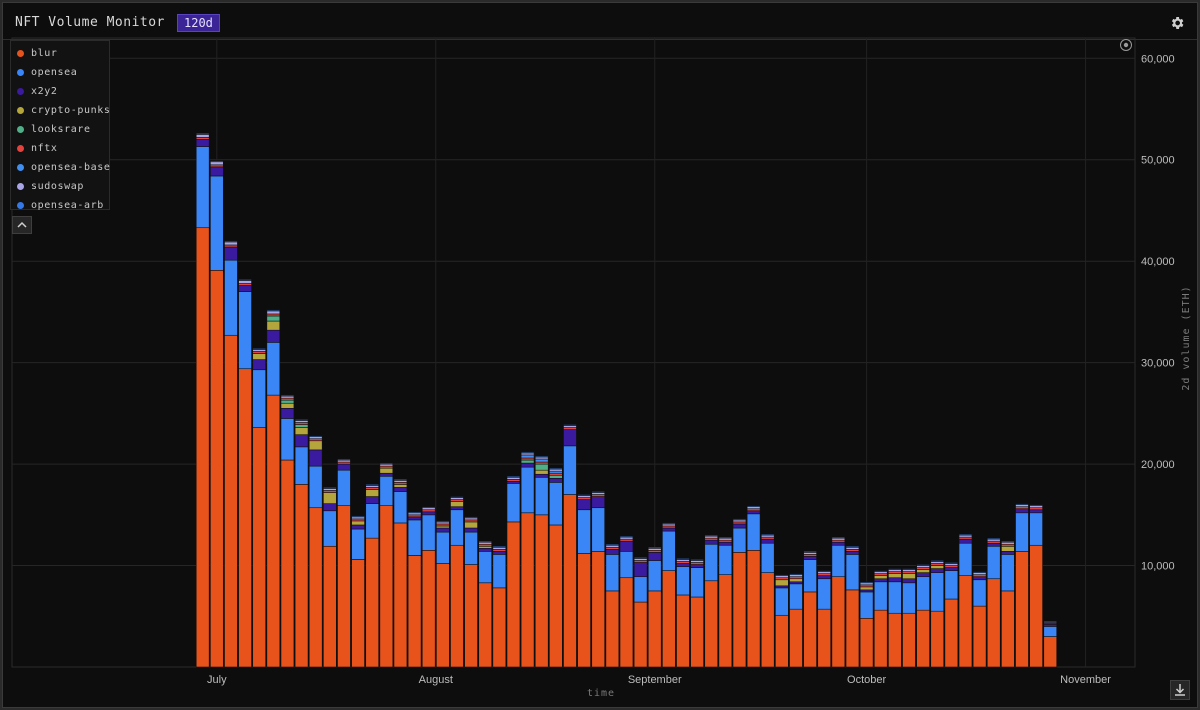 The width and height of the screenshot is (1200, 710). What do you see at coordinates (60, 167) in the screenshot?
I see `legend-item-opensea-base: opensea-base` at bounding box center [60, 167].